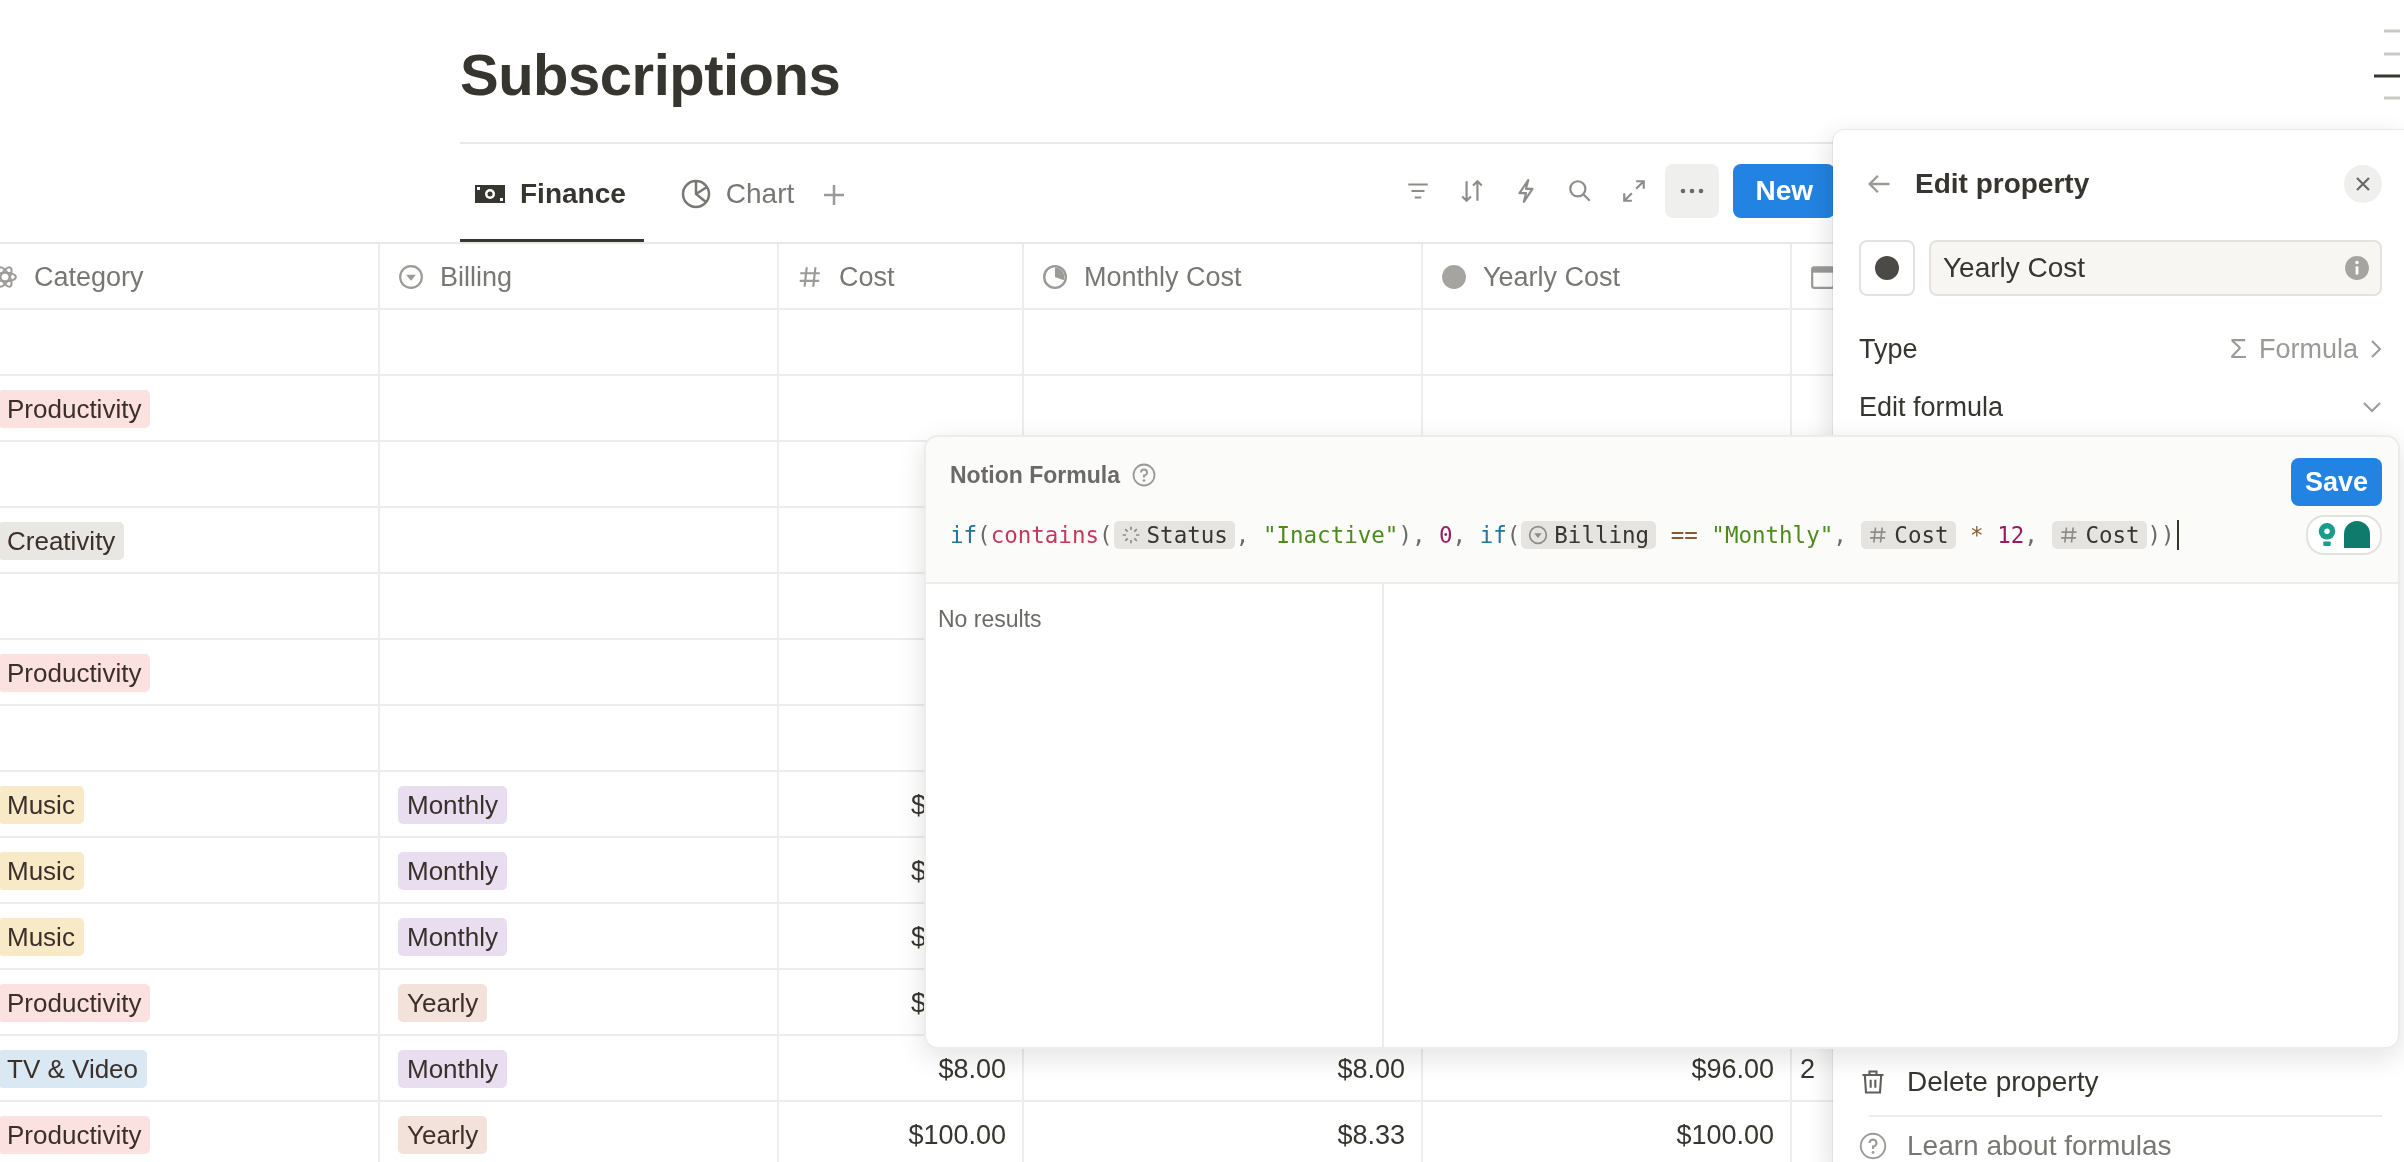 Image resolution: width=2404 pixels, height=1162 pixels. What do you see at coordinates (1552, 277) in the screenshot?
I see `column-label: Yearly Cost` at bounding box center [1552, 277].